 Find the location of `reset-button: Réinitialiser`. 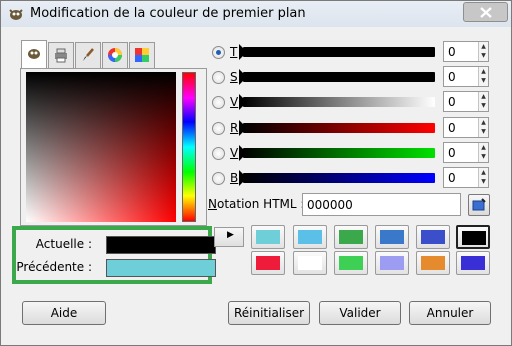

reset-button: Réinitialiser is located at coordinates (269, 313).